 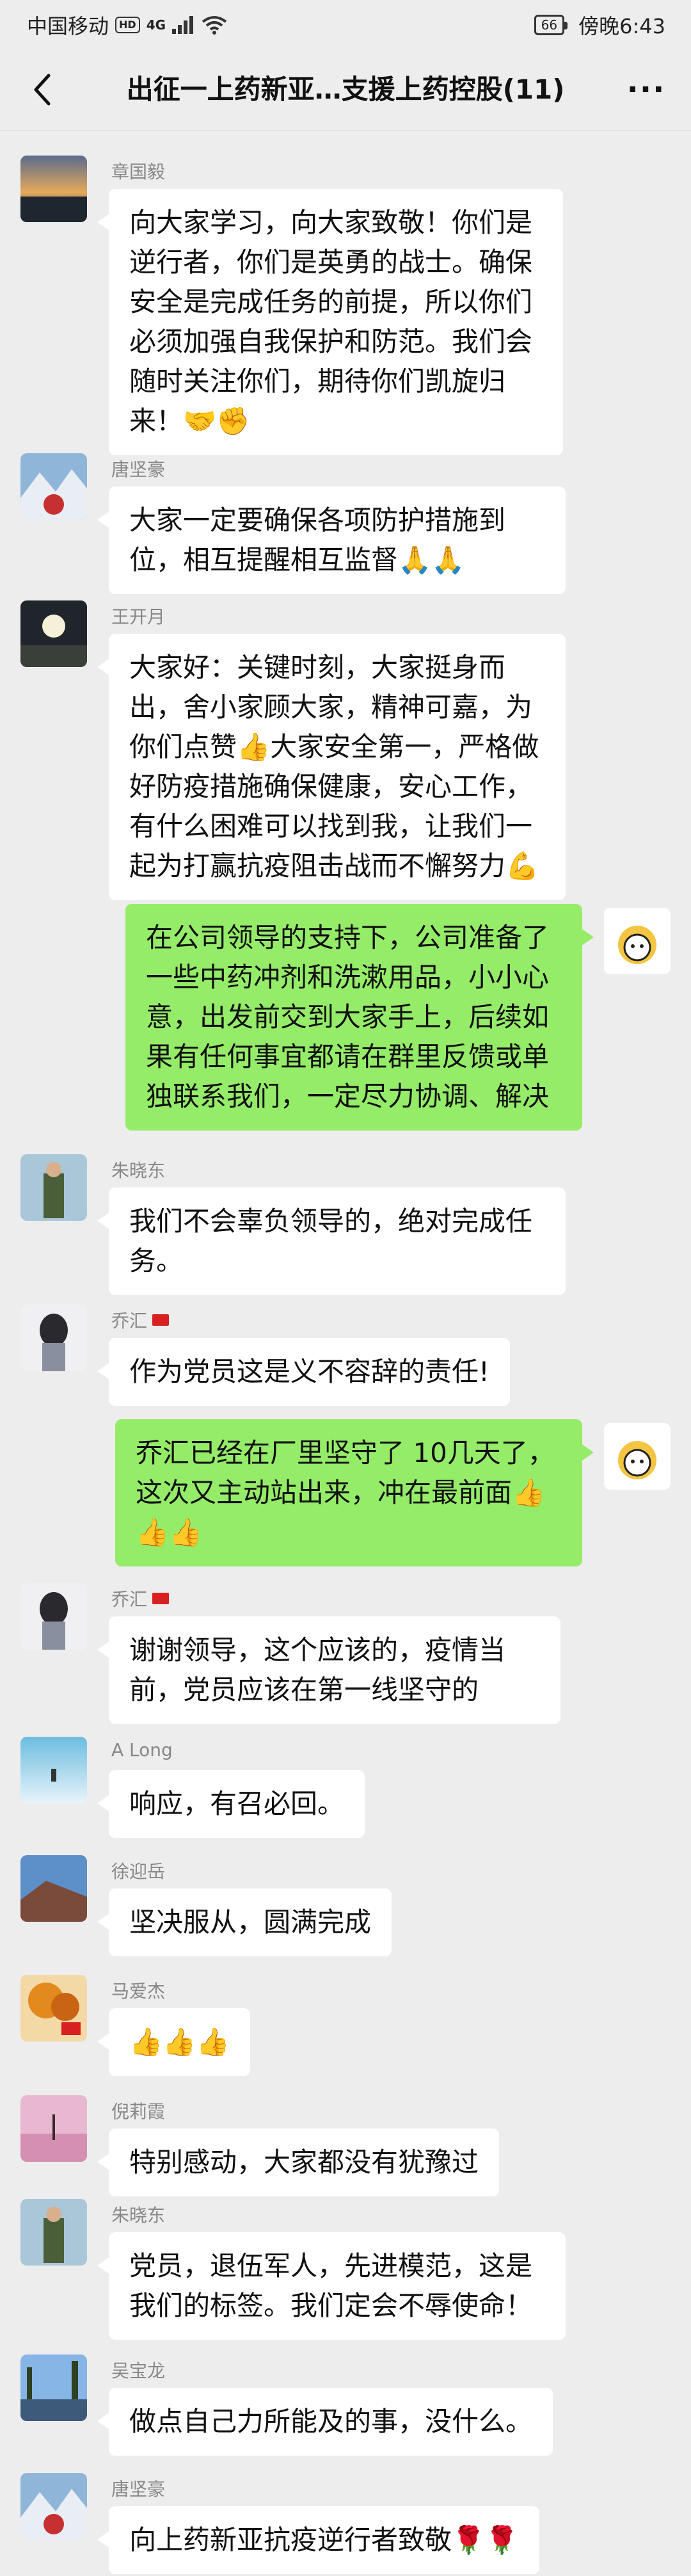 What do you see at coordinates (331, 2286) in the screenshot?
I see `message-bubble: 党员，退伍军人，先进模范，这是我们的标签。我们定会不辱使命！` at bounding box center [331, 2286].